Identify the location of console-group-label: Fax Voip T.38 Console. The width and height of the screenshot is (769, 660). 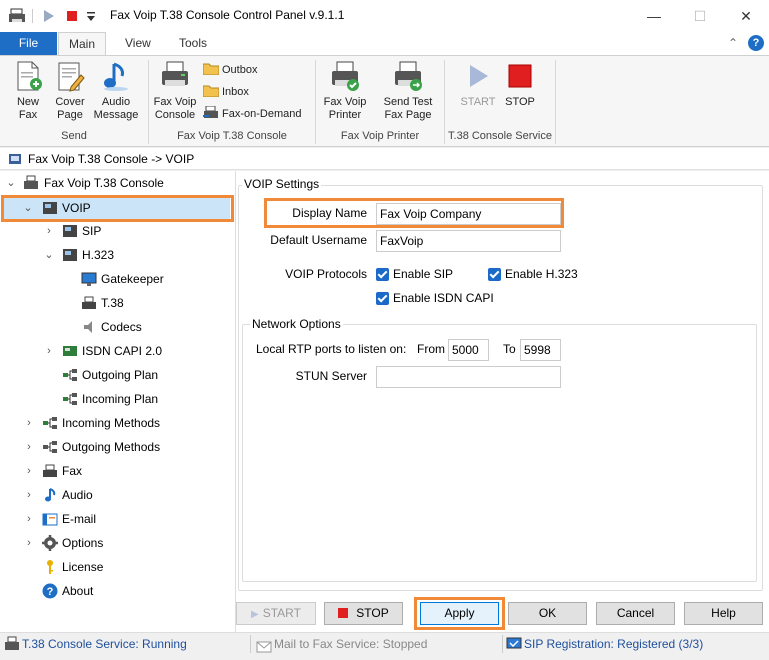
(232, 136).